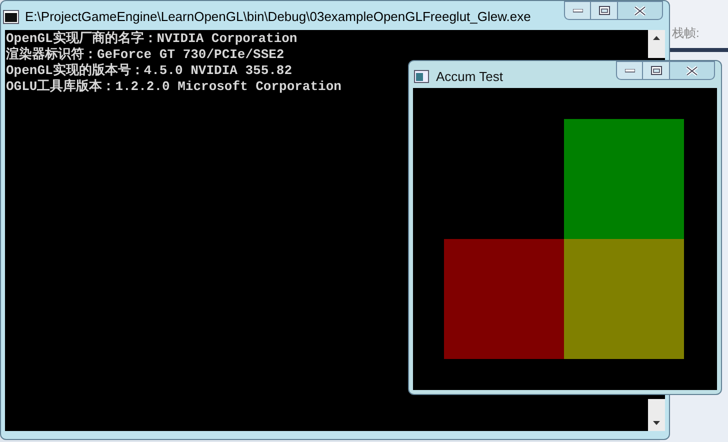 The width and height of the screenshot is (728, 442). What do you see at coordinates (686, 33) in the screenshot?
I see `toolbar-label: 栈帧:` at bounding box center [686, 33].